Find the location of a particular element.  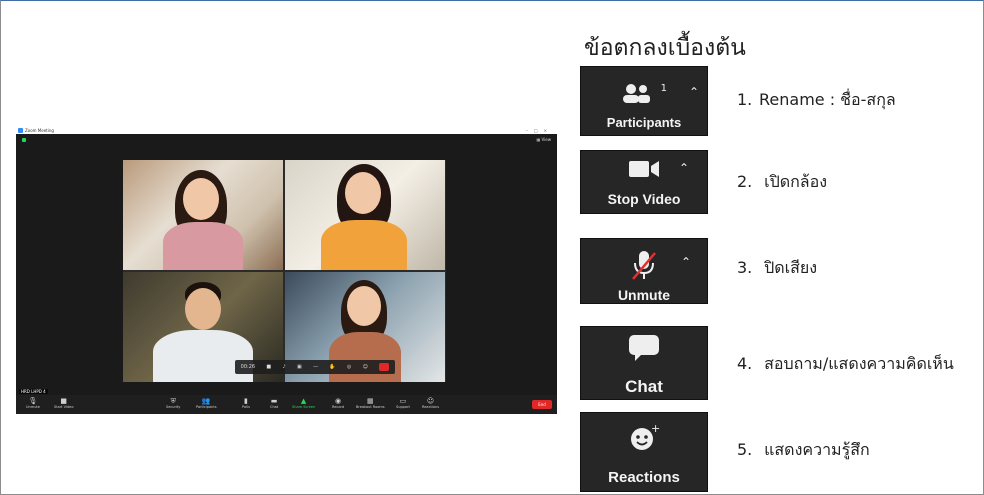

start-video-button: ■ Start Video is located at coordinates (63, 403).